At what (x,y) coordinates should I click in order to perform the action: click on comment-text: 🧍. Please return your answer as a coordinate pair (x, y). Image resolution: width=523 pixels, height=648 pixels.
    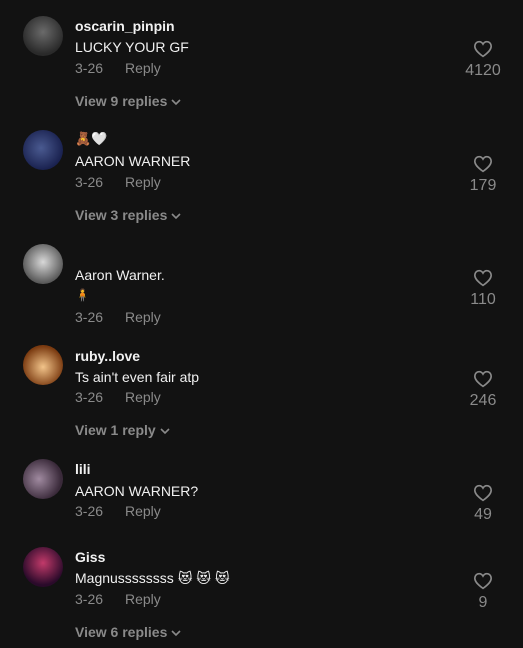
    Looking at the image, I should click on (82, 295).